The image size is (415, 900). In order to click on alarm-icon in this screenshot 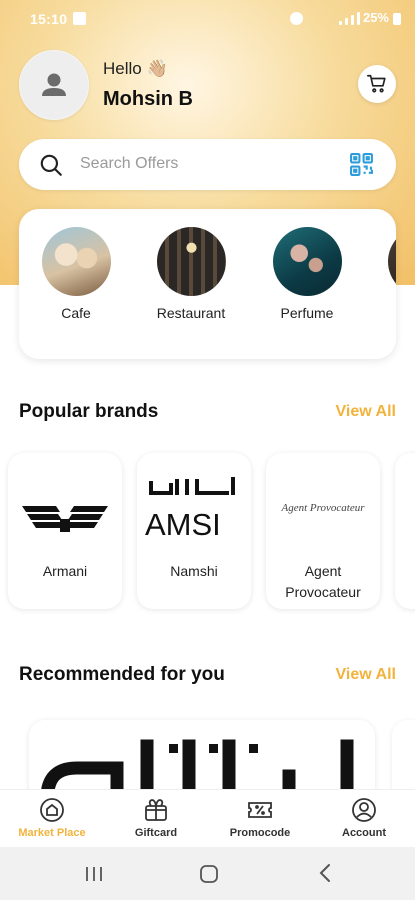, I will do `click(296, 18)`.